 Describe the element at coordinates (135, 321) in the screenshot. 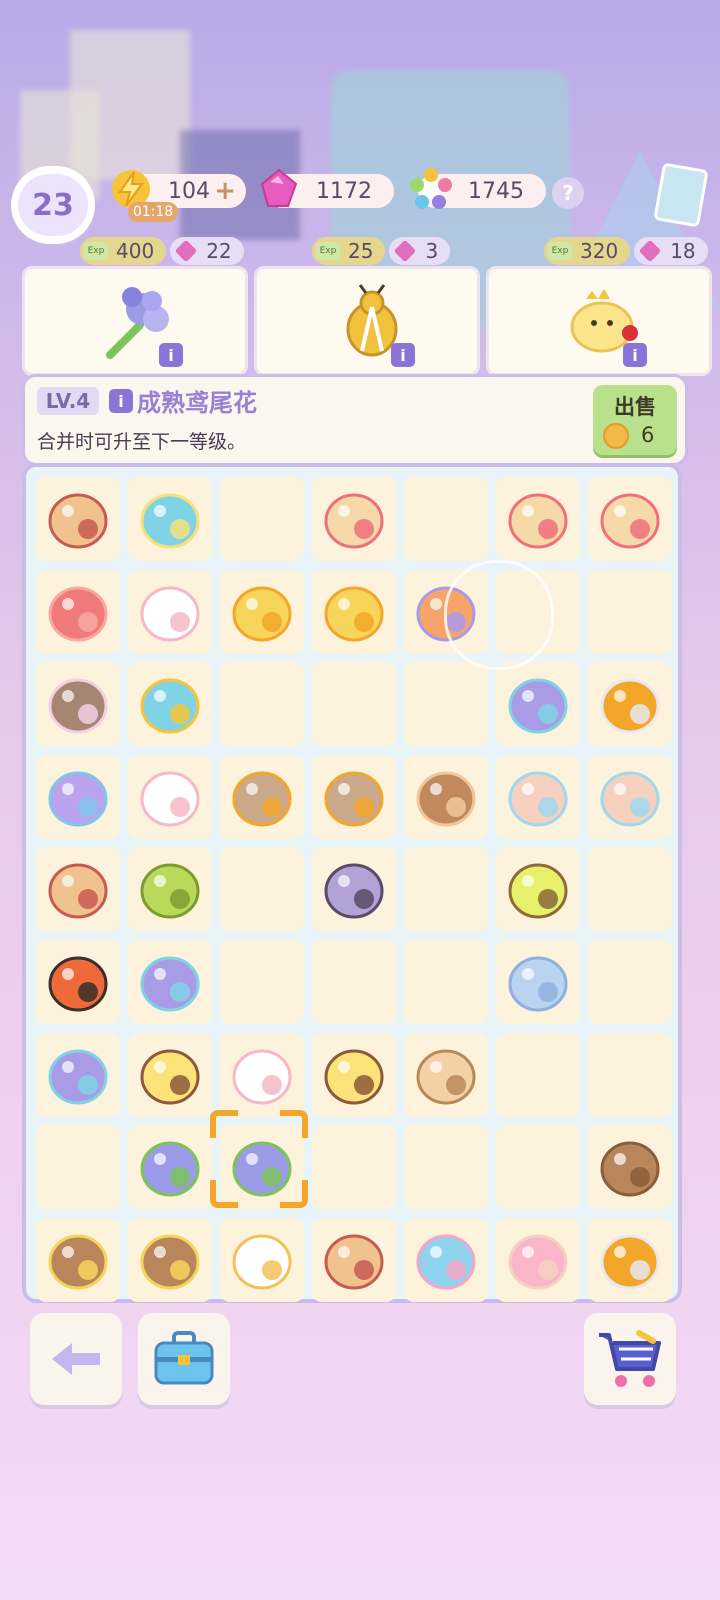

I see `order-card-1: i` at that location.